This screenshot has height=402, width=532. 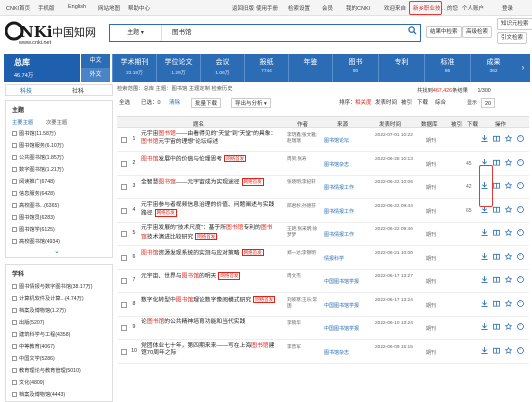 I want to click on topic-item: 图书馆(11.58万), so click(x=34, y=133).